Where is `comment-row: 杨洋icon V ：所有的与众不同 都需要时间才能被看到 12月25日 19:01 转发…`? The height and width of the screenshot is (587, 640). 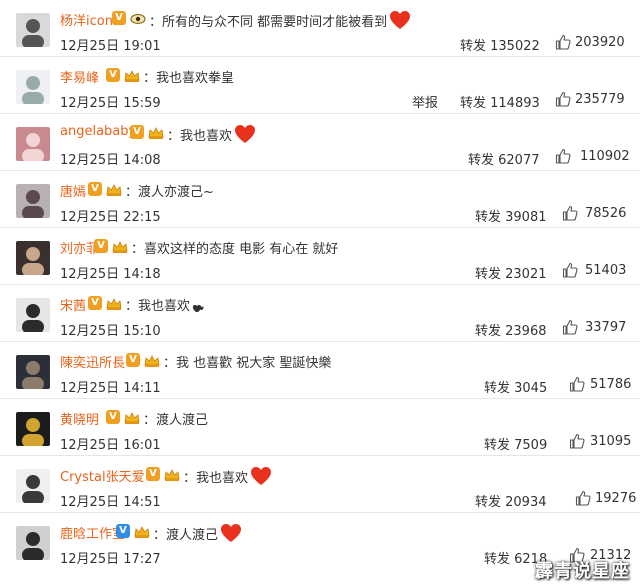
comment-row: 杨洋icon V ：所有的与众不同 都需要时间才能被看到 12月25日 19:01 转发… is located at coordinates (320, 28).